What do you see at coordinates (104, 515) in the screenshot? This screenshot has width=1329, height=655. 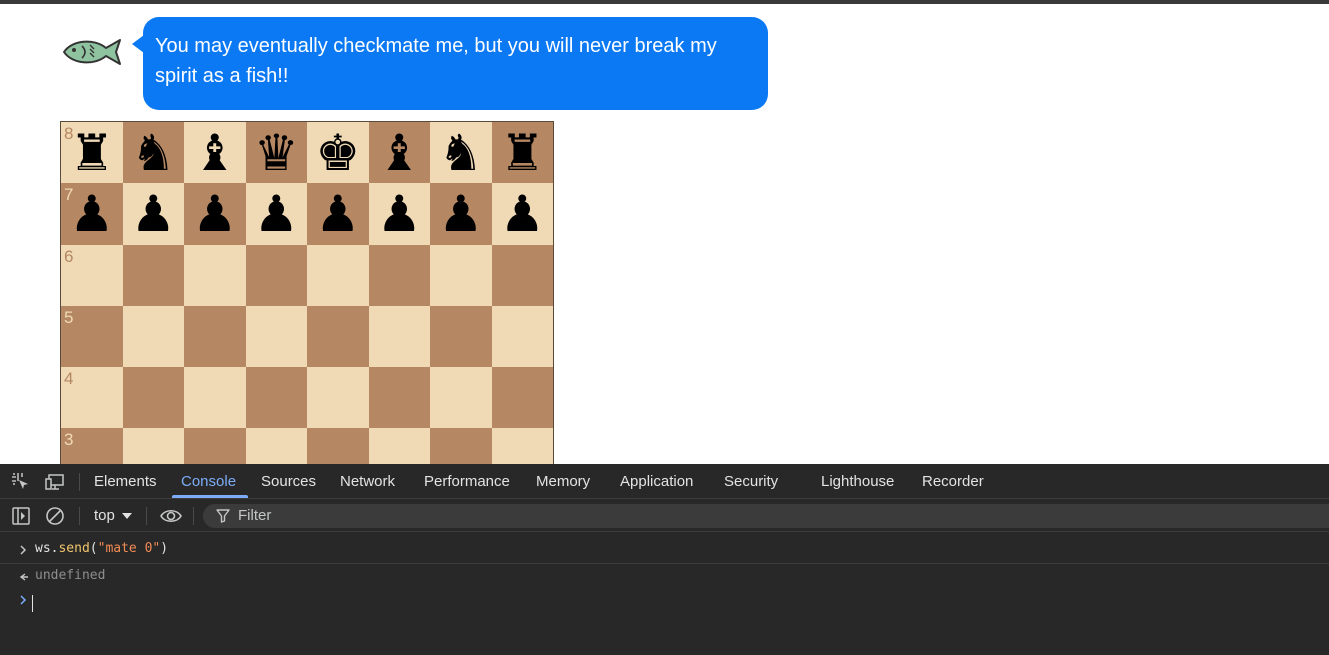 I see `context-select: top` at bounding box center [104, 515].